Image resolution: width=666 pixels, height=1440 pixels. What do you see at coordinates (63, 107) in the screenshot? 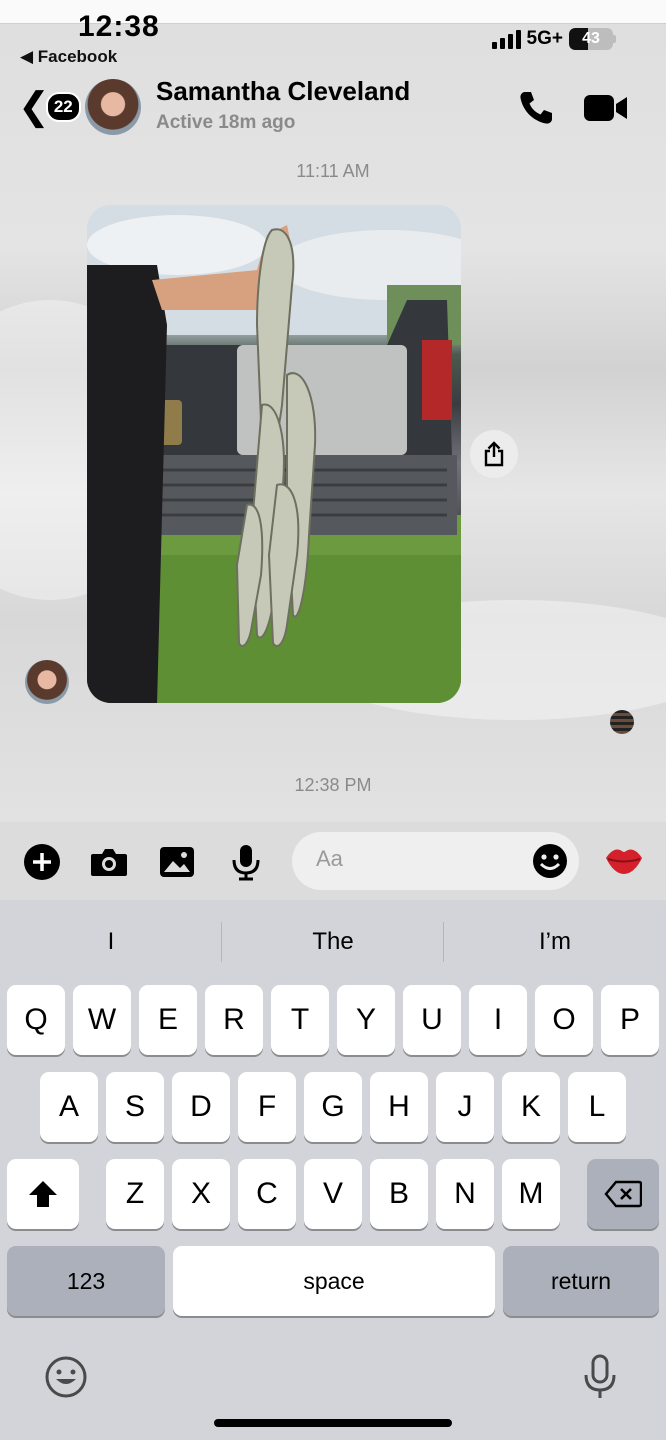
I see `unread-count-badge: 22` at bounding box center [63, 107].